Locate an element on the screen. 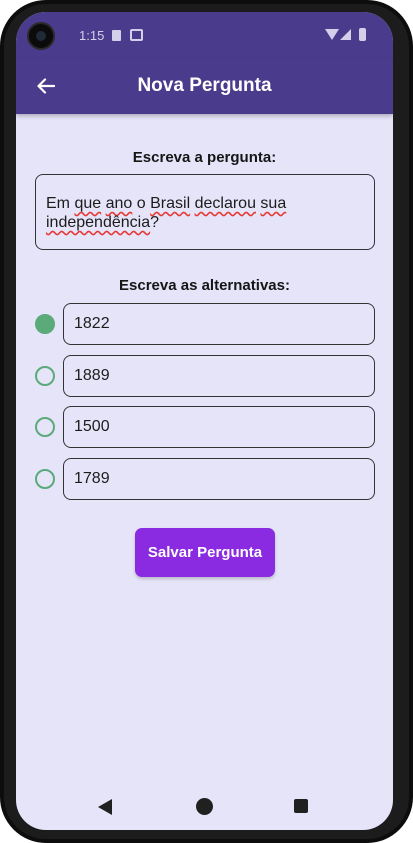 This screenshot has height=843, width=413. alternative-row: 1889 is located at coordinates (204, 376).